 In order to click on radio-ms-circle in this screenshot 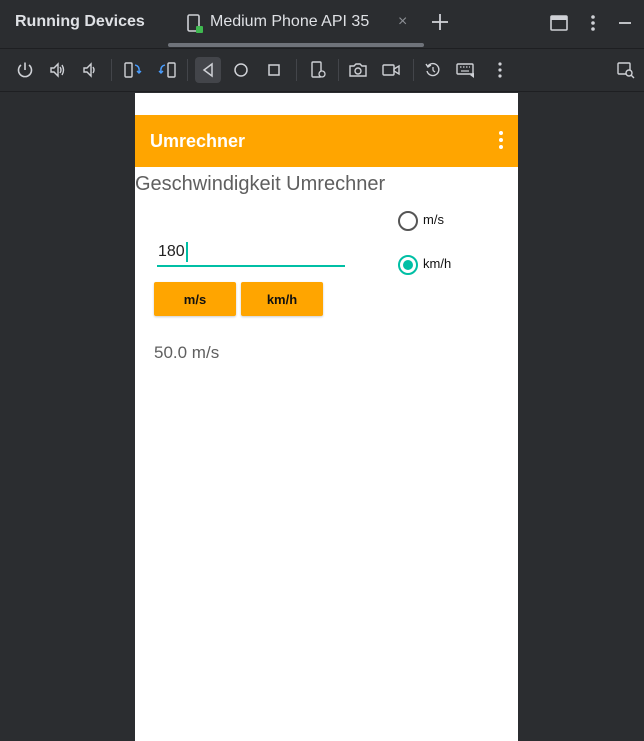, I will do `click(408, 221)`.